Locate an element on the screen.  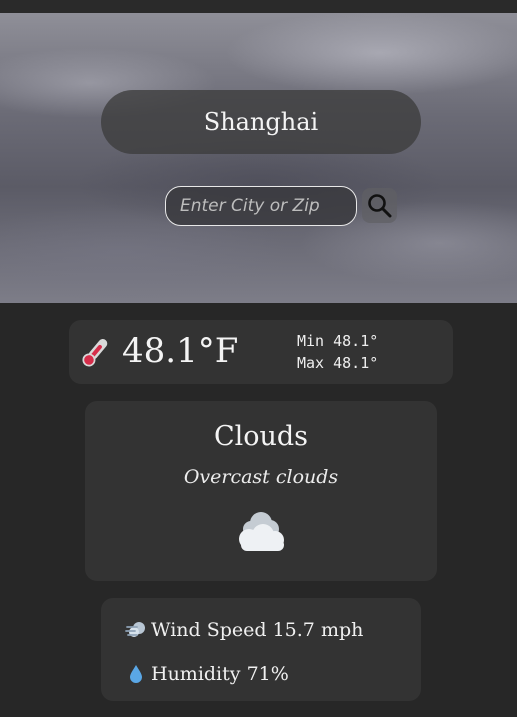
cloud-icon is located at coordinates (261, 531).